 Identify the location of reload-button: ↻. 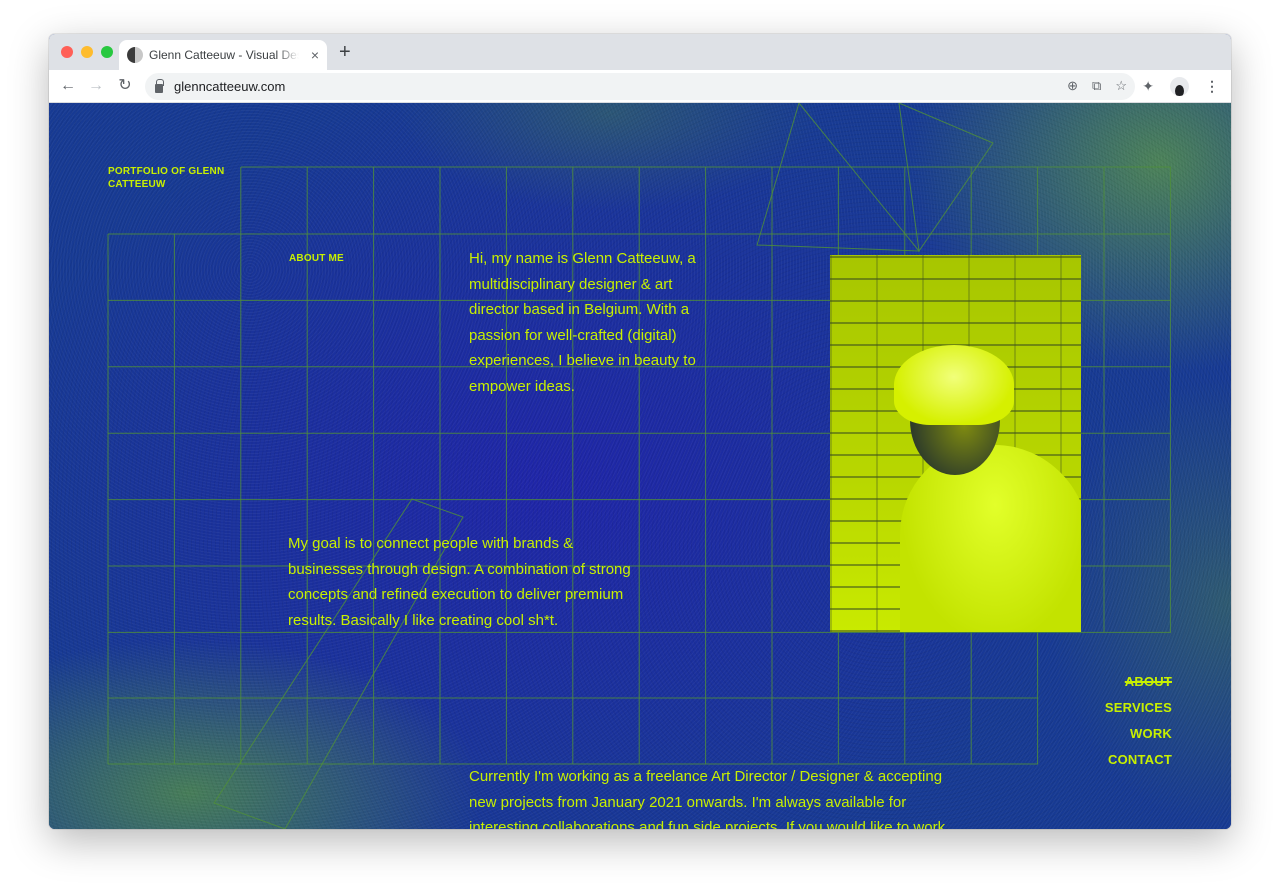
(125, 86).